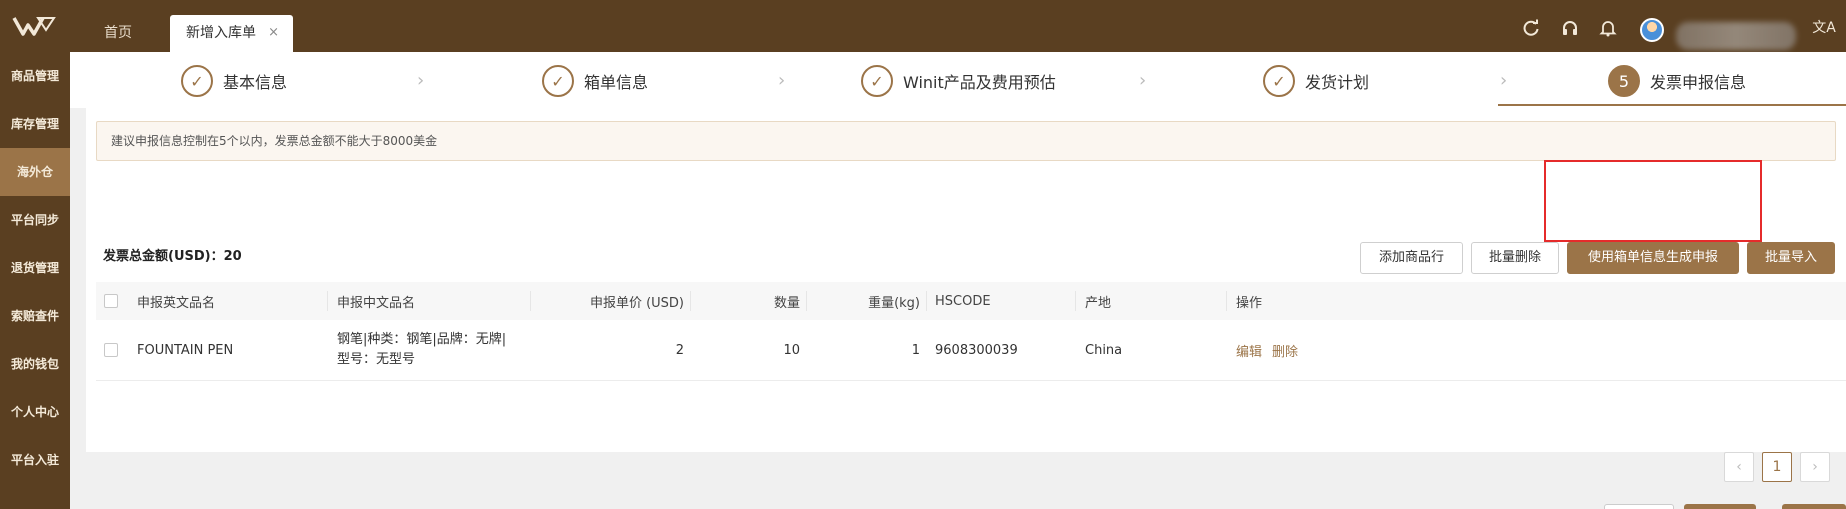  What do you see at coordinates (1653, 258) in the screenshot?
I see `generate-from-packing-list-button: 使用箱单信息生成申报` at bounding box center [1653, 258].